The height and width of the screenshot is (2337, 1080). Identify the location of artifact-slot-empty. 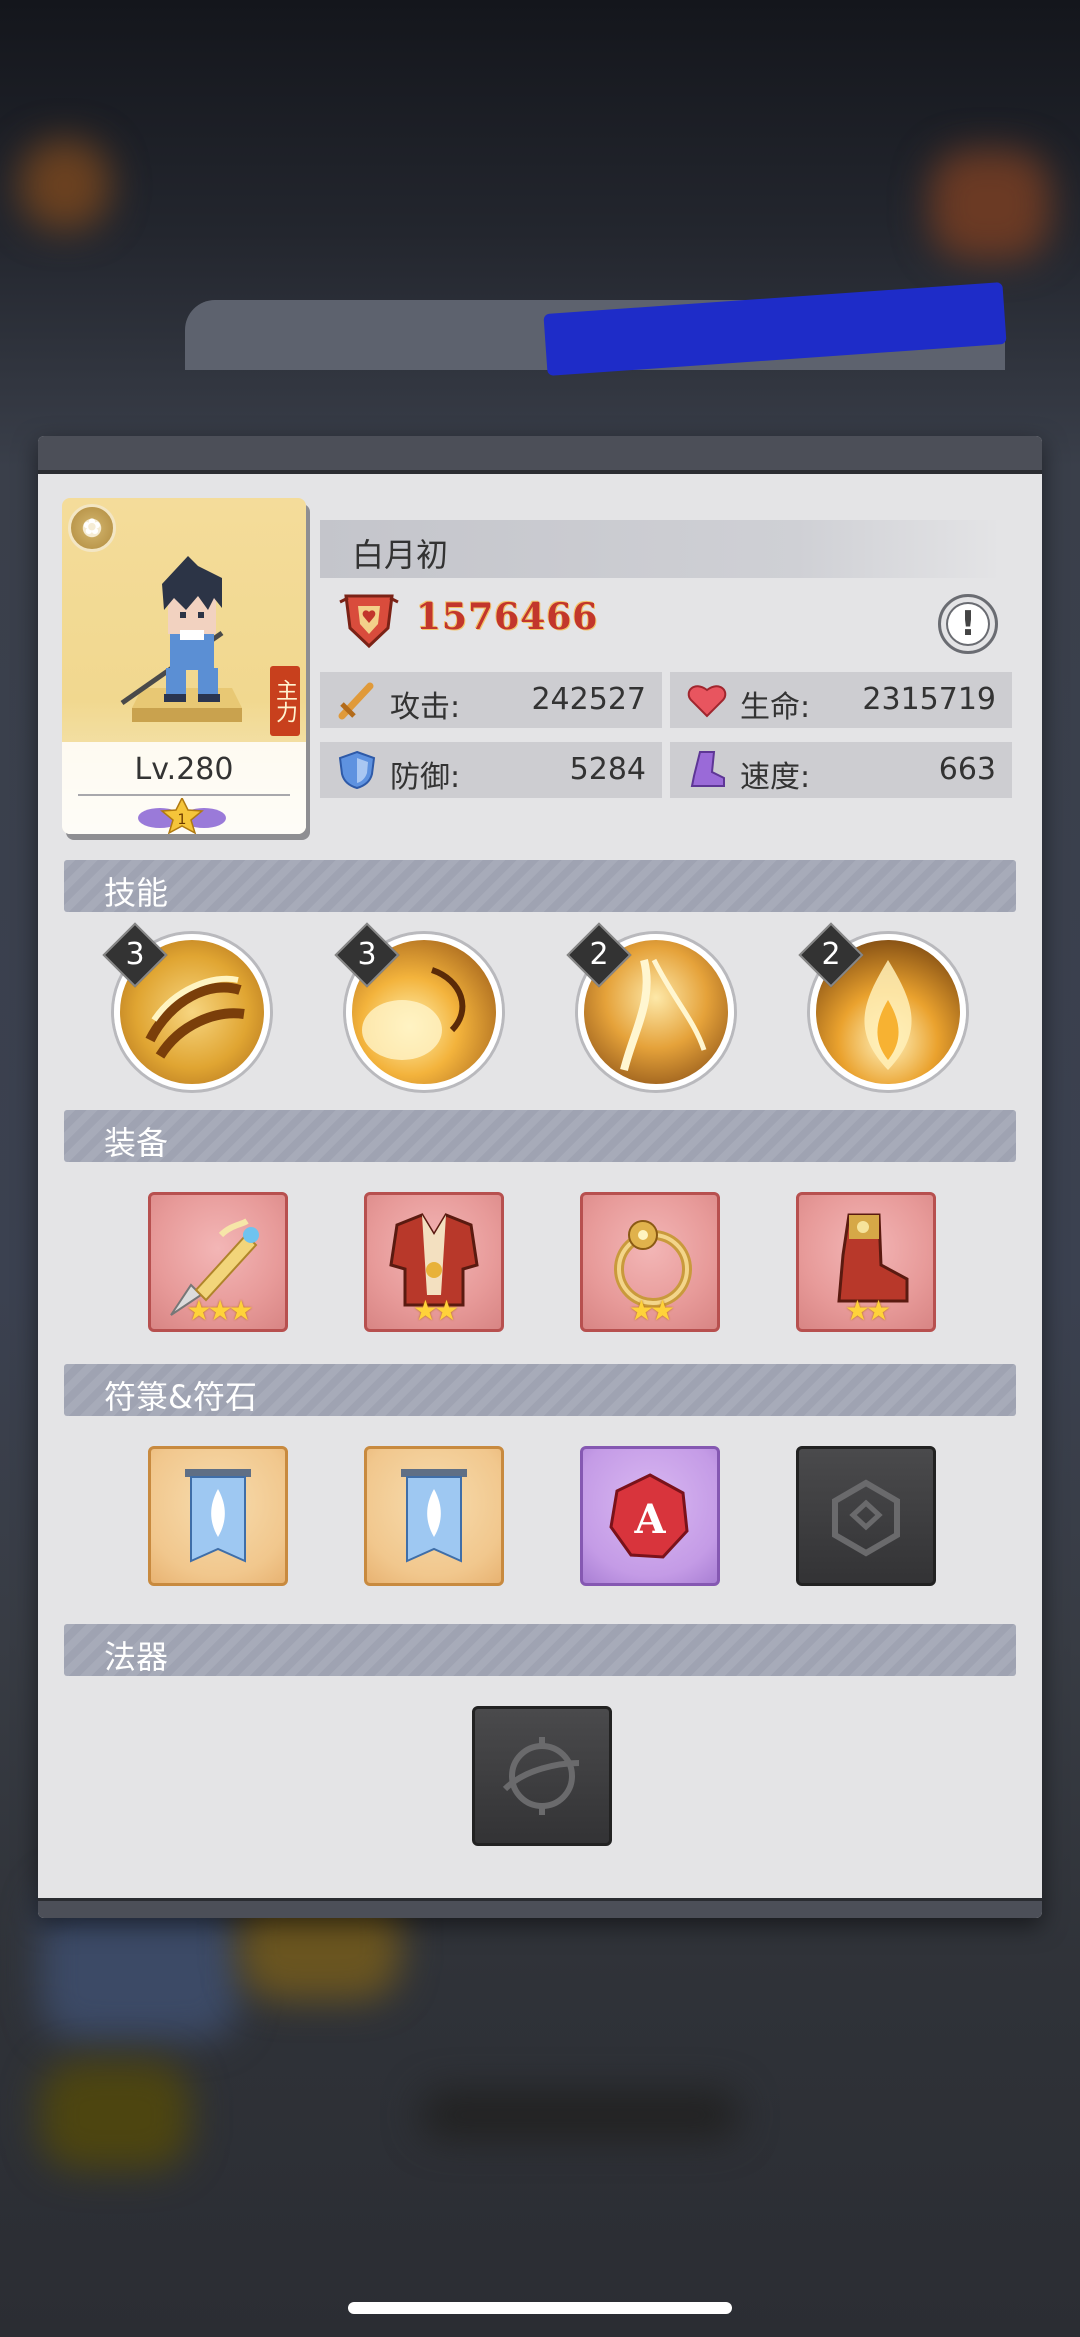
(542, 1776).